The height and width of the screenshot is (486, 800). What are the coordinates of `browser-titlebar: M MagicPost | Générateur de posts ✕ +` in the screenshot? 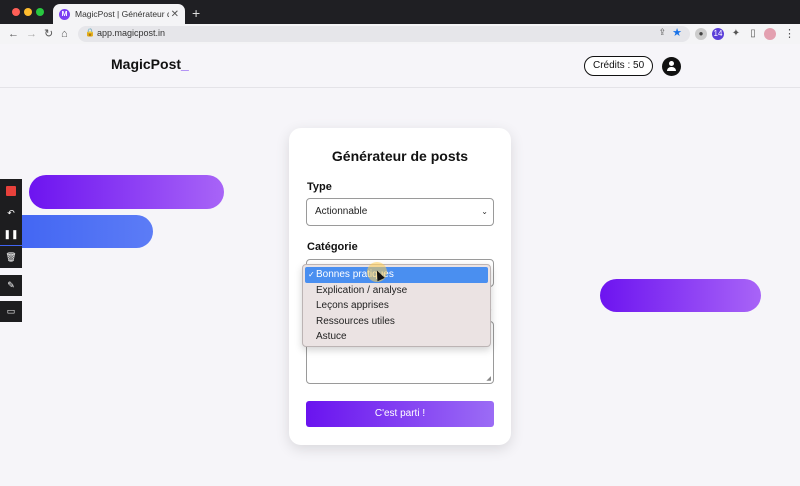 It's located at (400, 12).